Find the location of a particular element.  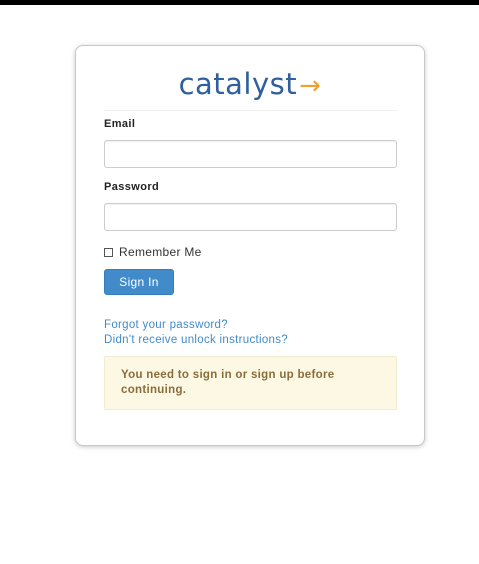

brand-name: catalyst is located at coordinates (238, 84).